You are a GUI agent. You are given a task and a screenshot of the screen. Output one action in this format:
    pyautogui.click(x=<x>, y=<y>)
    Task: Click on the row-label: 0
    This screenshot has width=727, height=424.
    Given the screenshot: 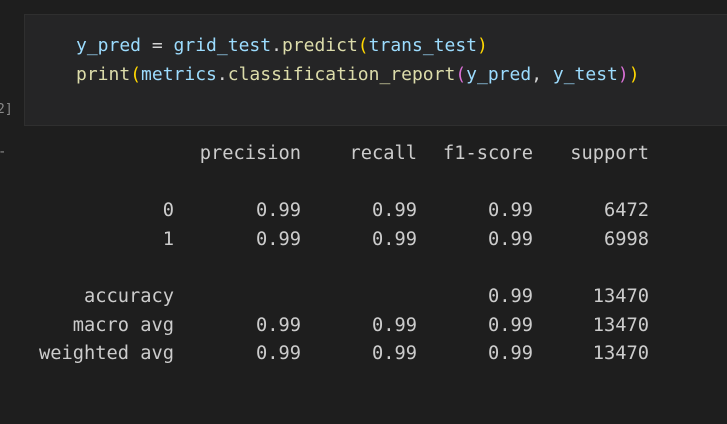 What is the action you would take?
    pyautogui.click(x=168, y=211)
    